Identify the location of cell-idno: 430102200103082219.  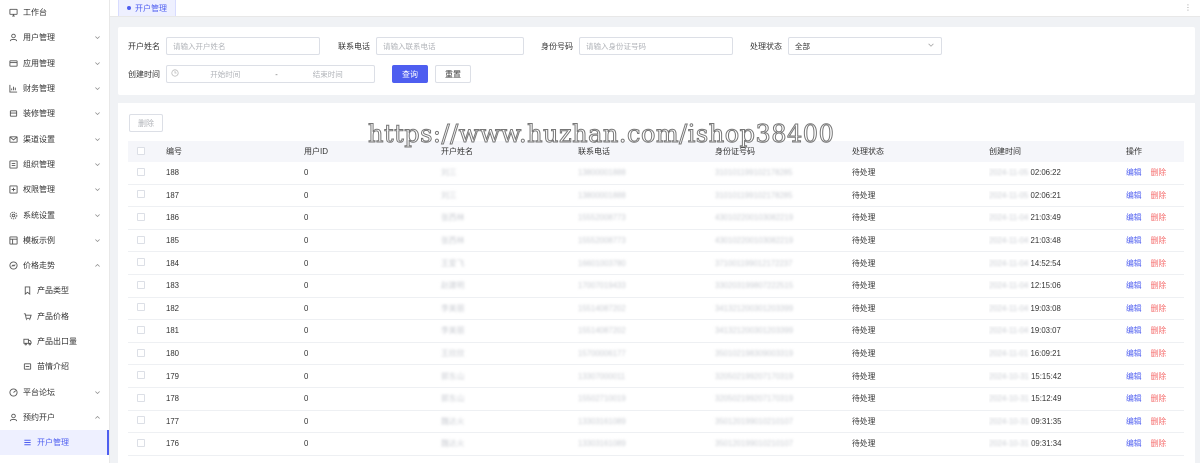
(754, 241).